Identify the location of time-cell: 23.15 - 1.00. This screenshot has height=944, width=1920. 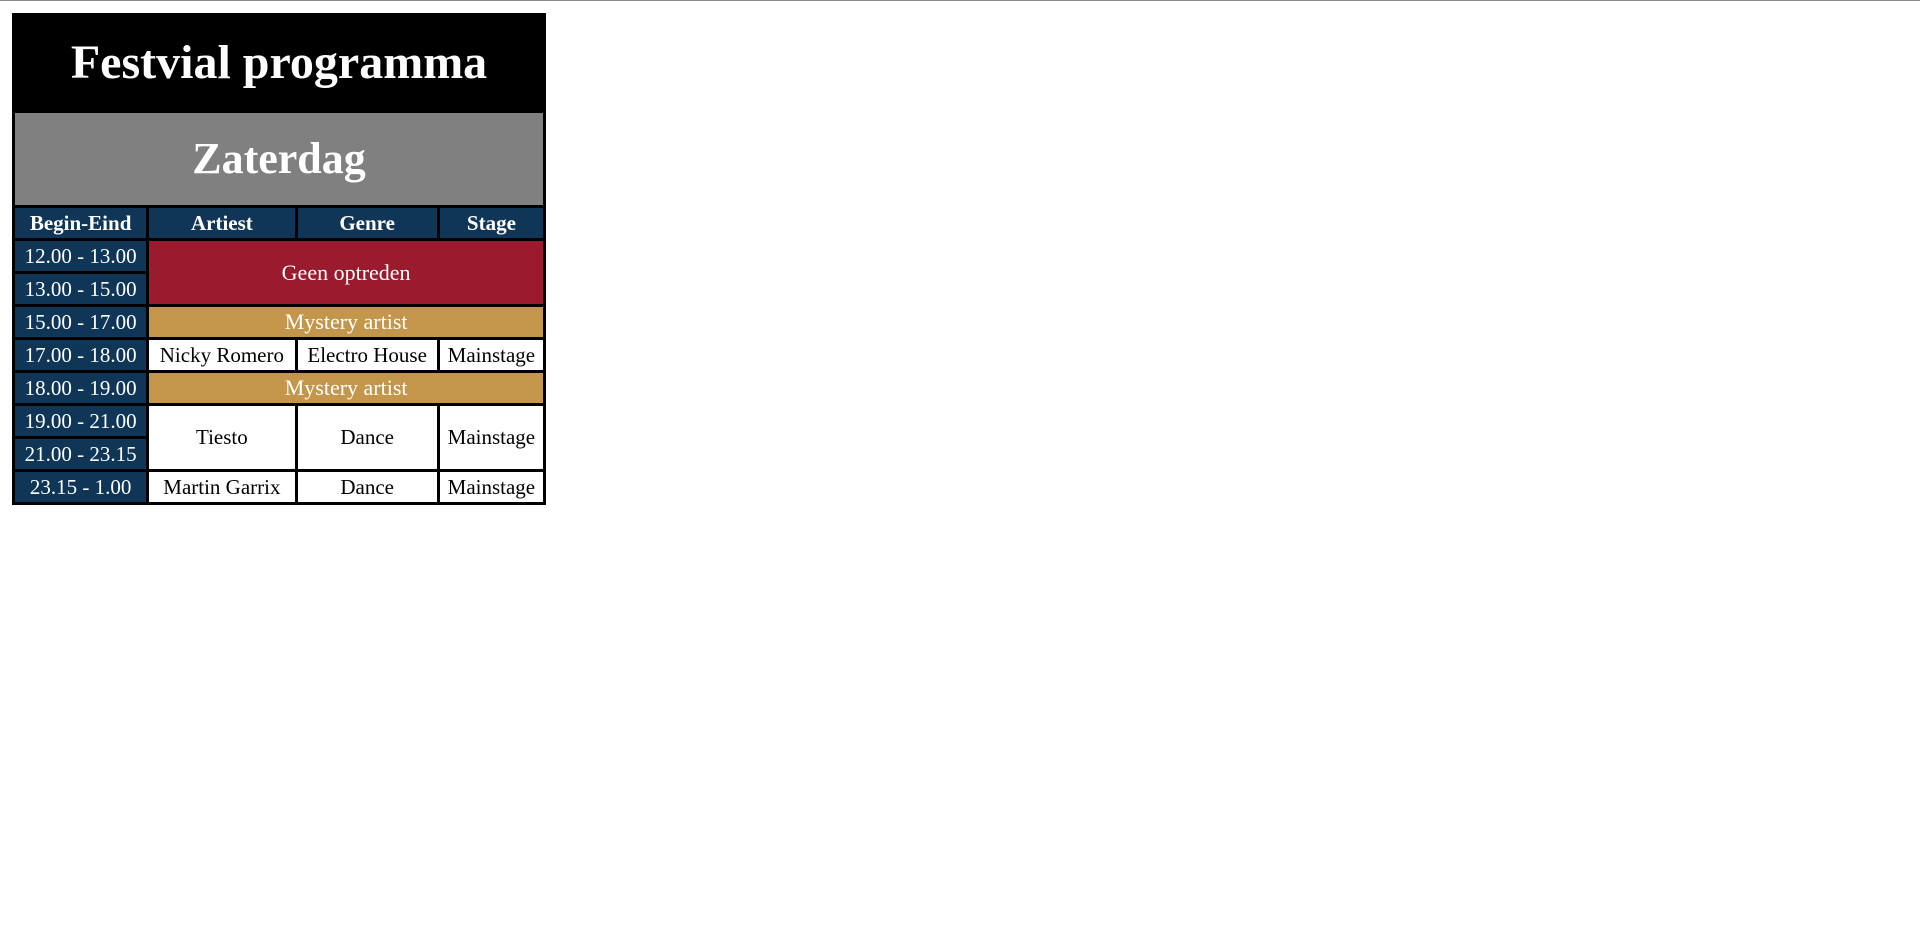
(80, 487).